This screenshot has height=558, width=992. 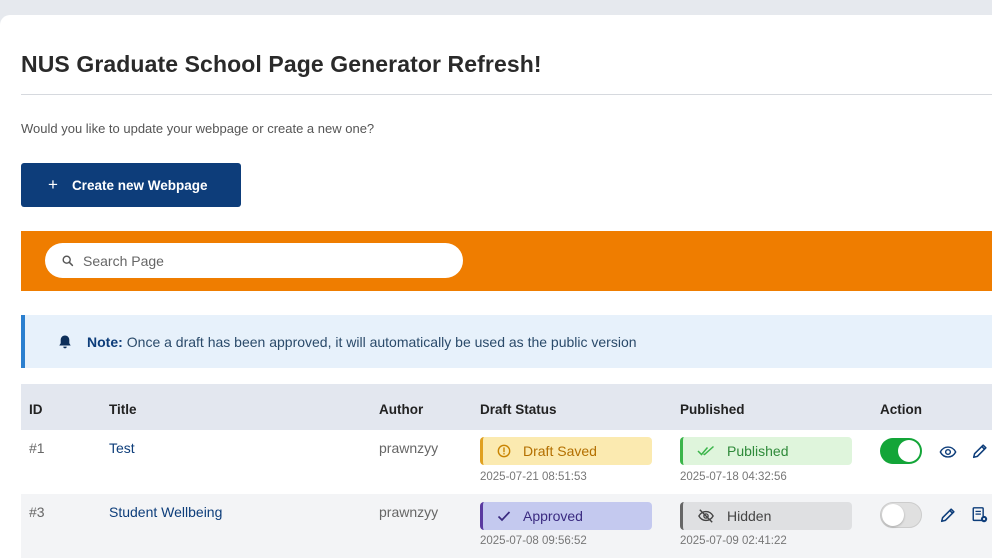 I want to click on row-id: #1, so click(x=37, y=448).